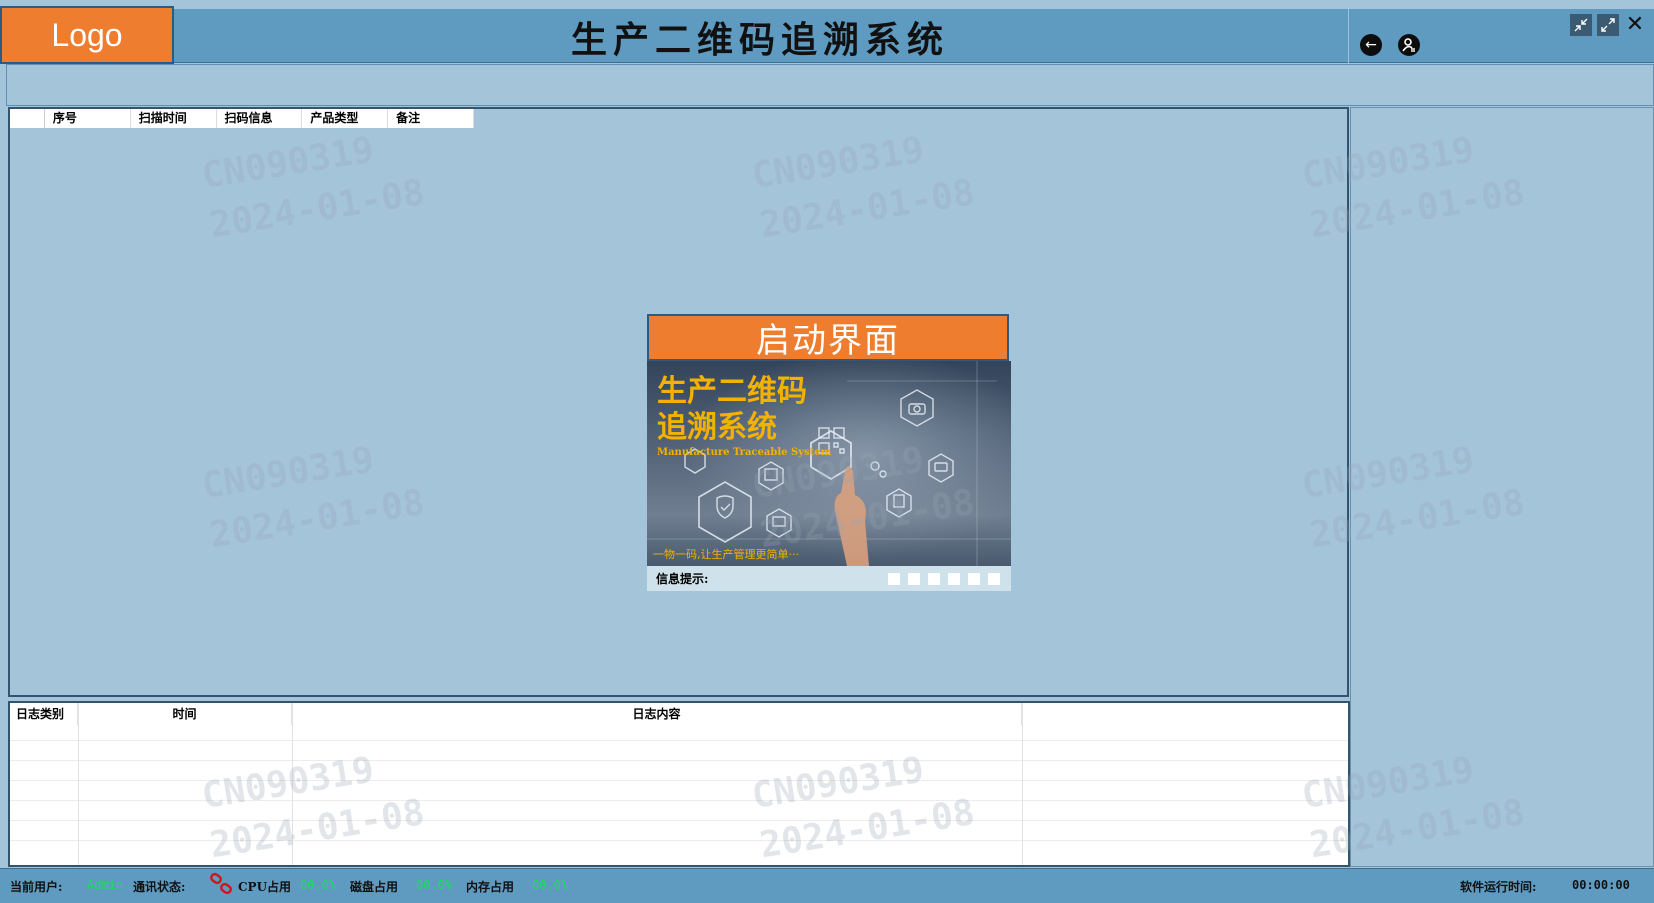 This screenshot has height=903, width=1654. What do you see at coordinates (828, 337) in the screenshot?
I see `splash-title: 启动界面` at bounding box center [828, 337].